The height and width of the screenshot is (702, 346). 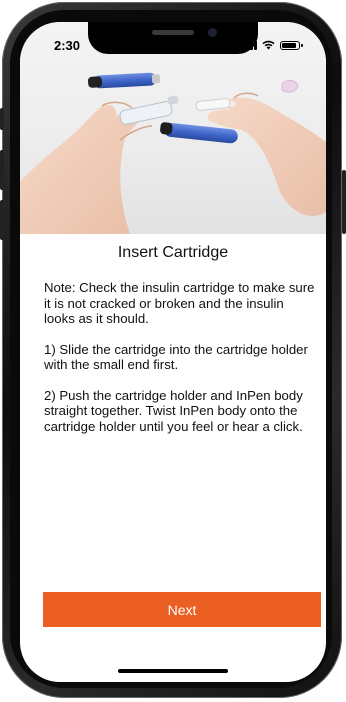 I want to click on insulin-cartridge, so click(x=149, y=110).